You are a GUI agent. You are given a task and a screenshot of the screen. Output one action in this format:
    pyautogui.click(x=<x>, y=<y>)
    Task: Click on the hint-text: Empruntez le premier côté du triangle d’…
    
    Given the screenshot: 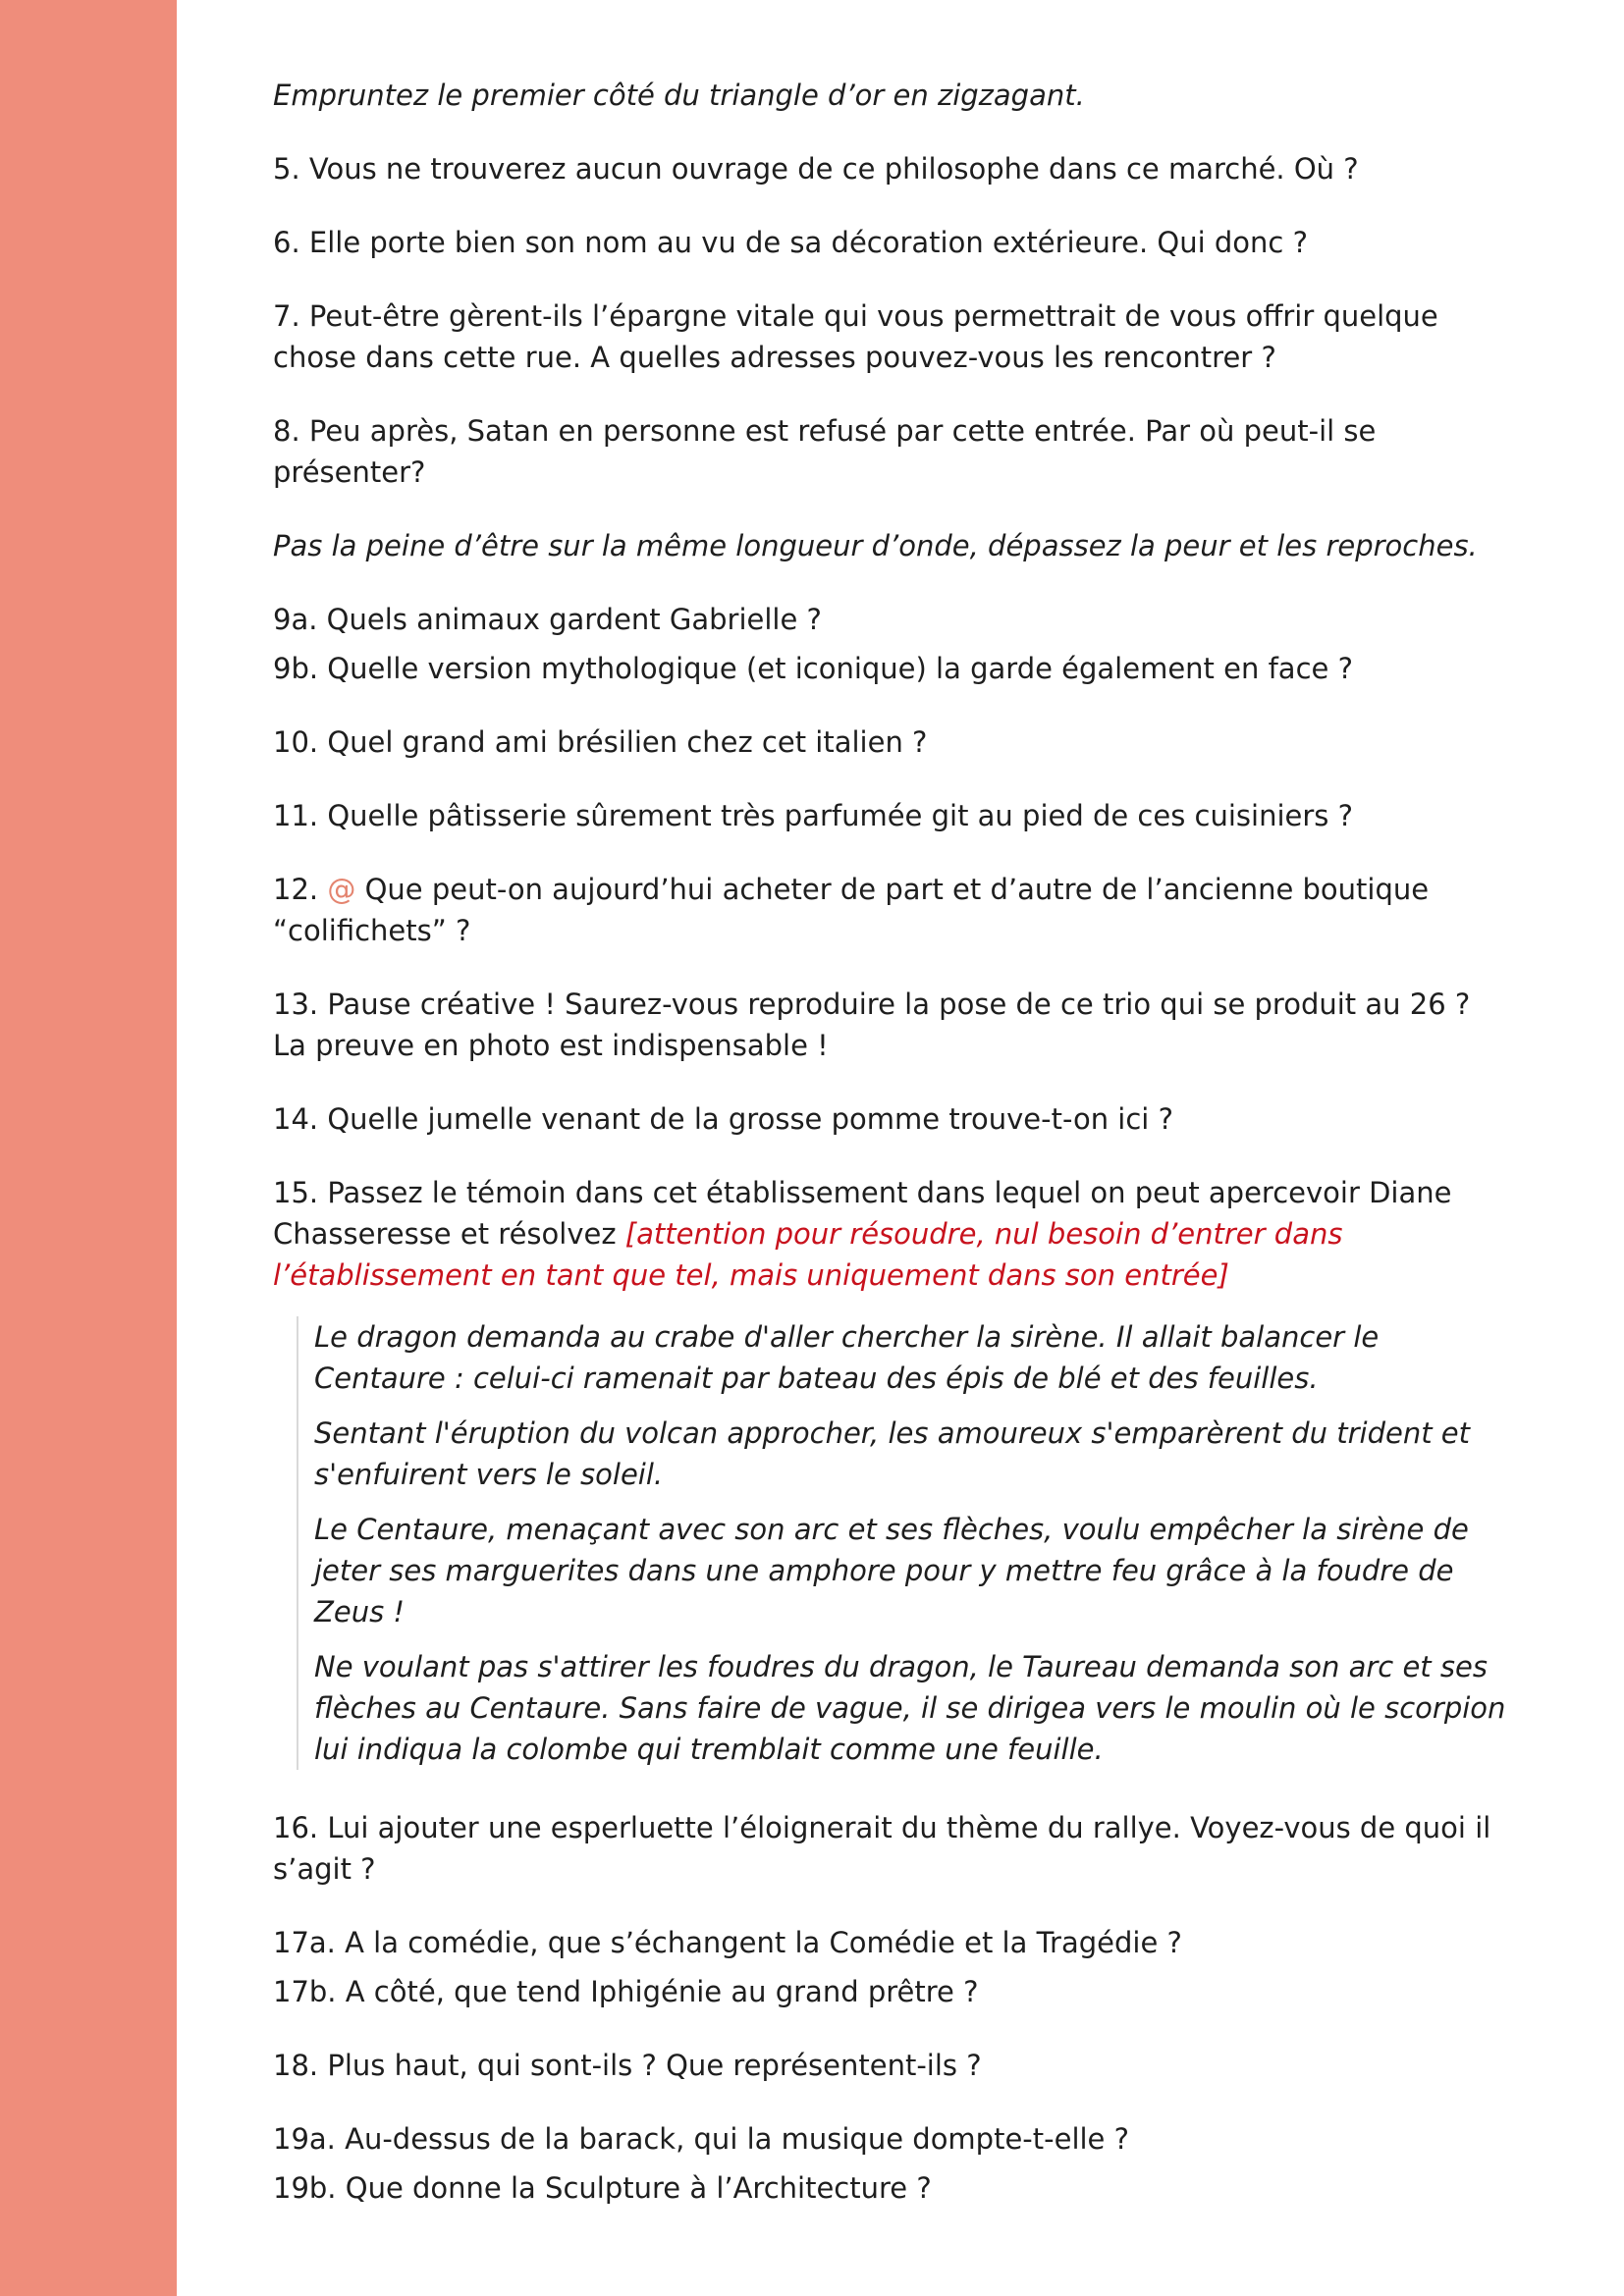 What is the action you would take?
    pyautogui.click(x=679, y=95)
    